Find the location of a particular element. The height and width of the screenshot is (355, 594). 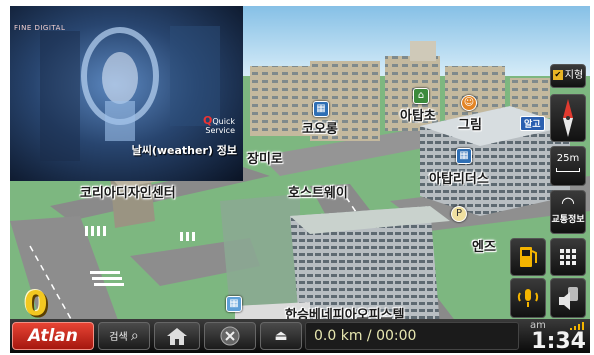

bus-stop-tag: 알고 is located at coordinates (532, 123).